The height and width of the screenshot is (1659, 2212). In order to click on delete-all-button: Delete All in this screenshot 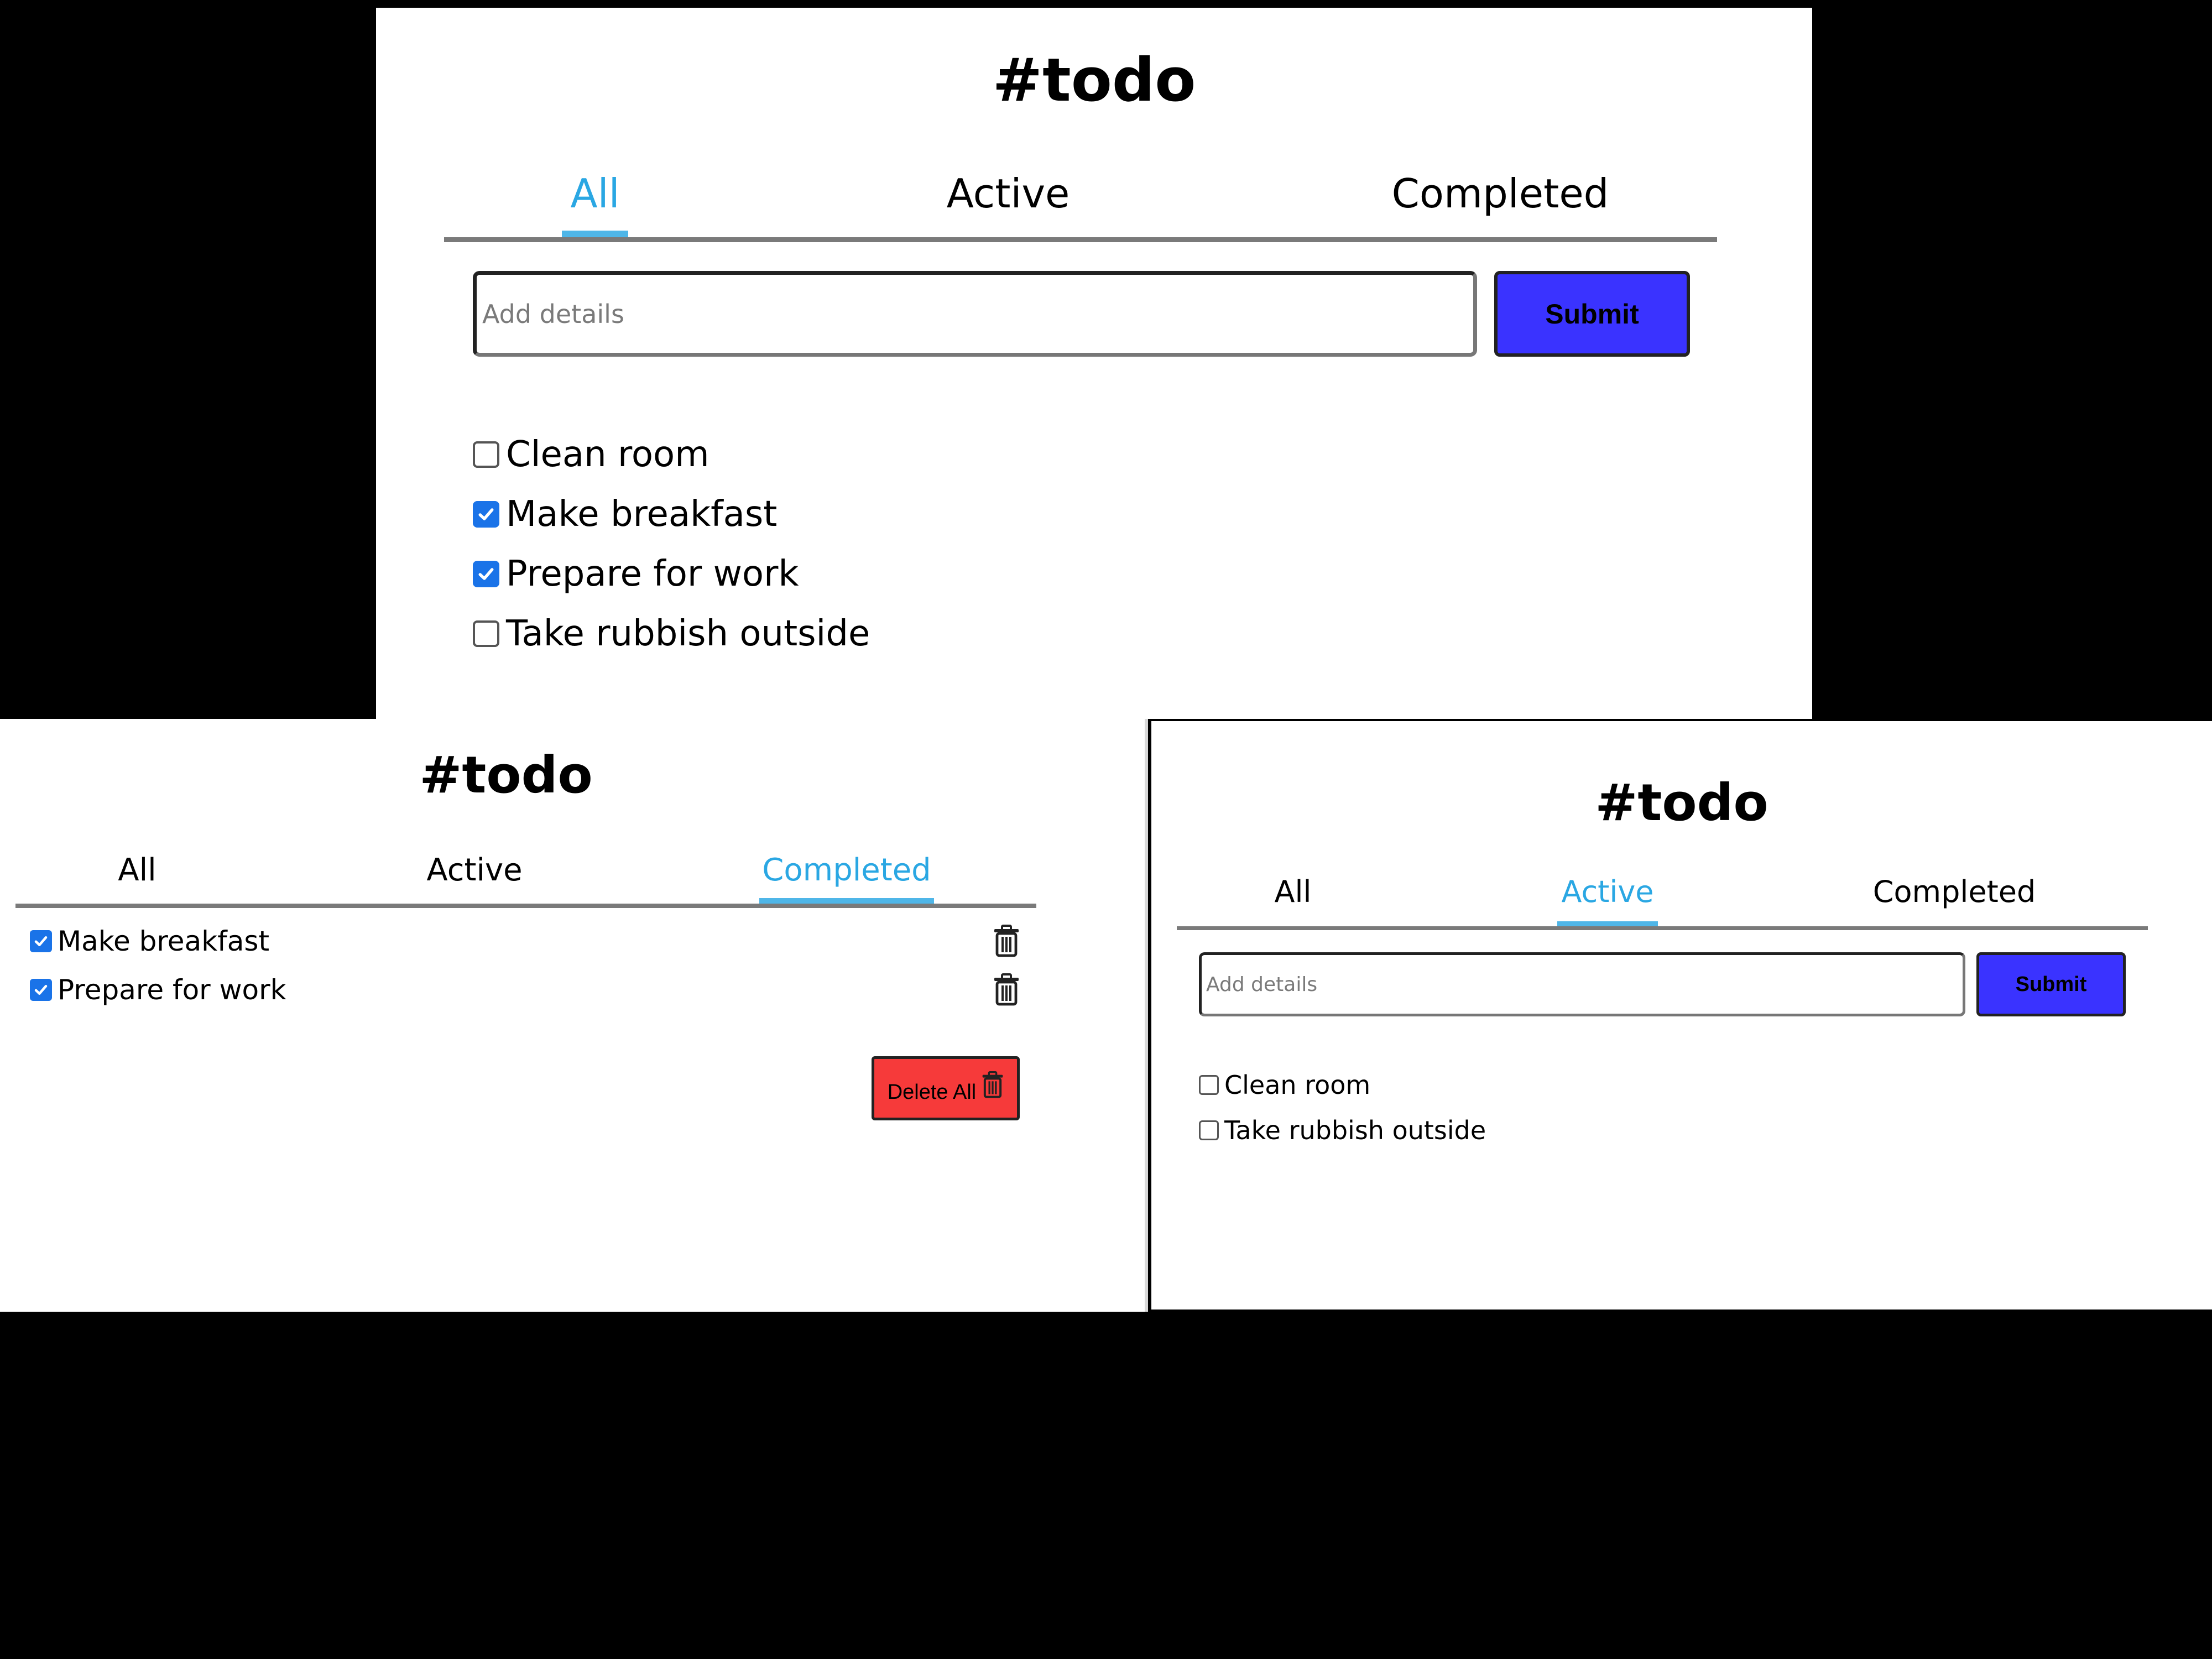, I will do `click(946, 1088)`.